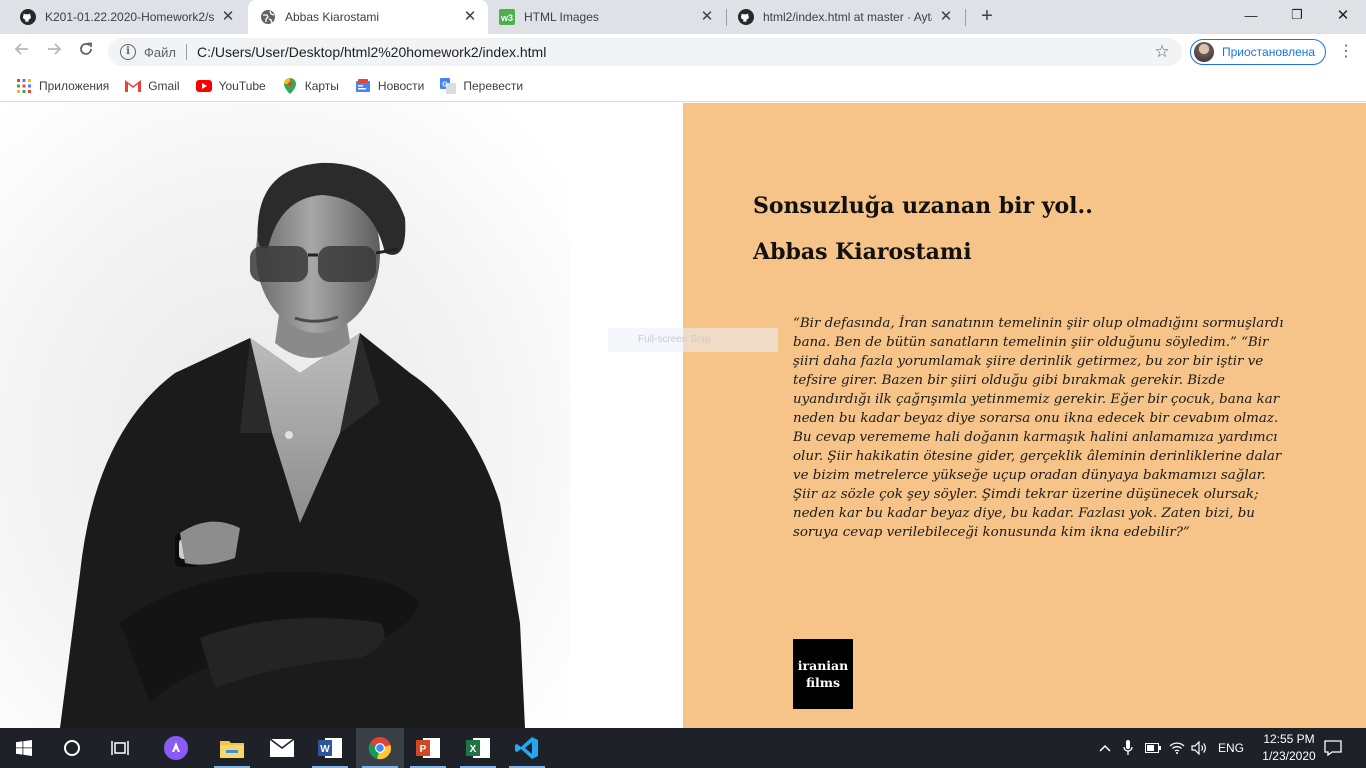  I want to click on iranian-films-logo: iranian films, so click(823, 674).